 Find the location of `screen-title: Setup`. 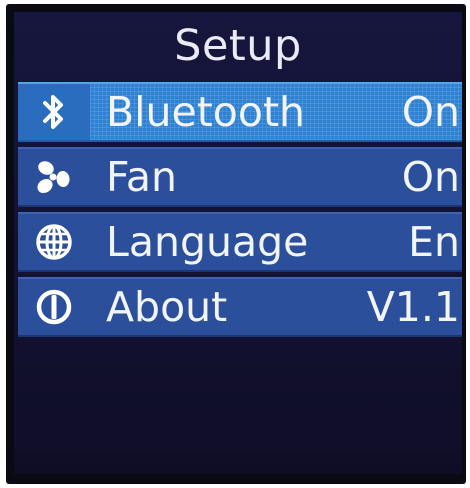

screen-title: Setup is located at coordinates (238, 46).